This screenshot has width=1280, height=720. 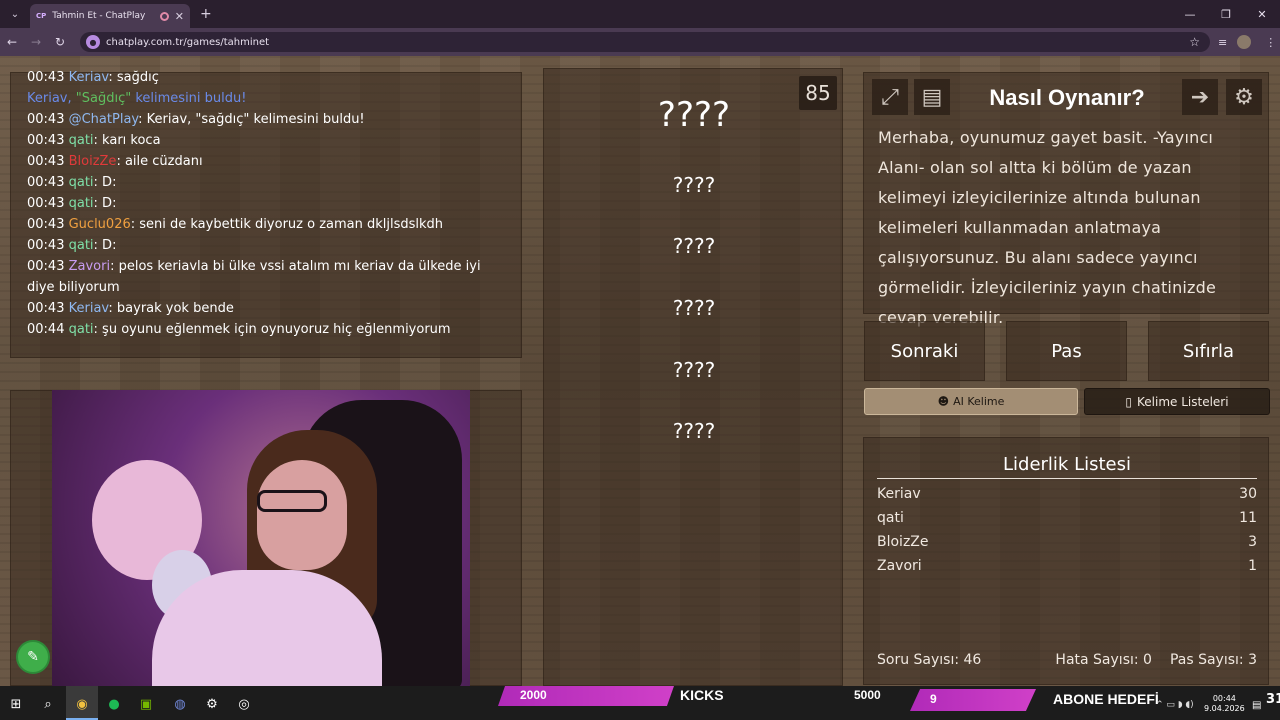 What do you see at coordinates (867, 695) in the screenshot?
I see `kicks-goal-target: 5000` at bounding box center [867, 695].